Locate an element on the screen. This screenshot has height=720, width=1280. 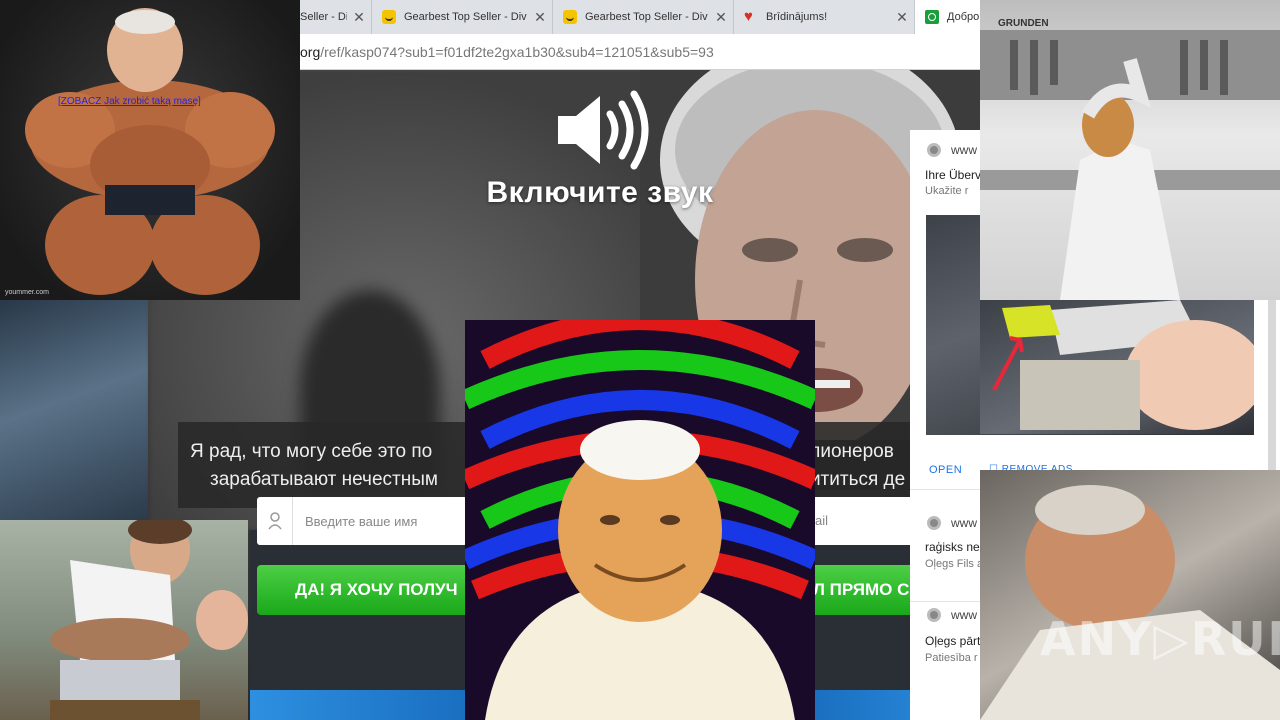
url-domain: org is located at coordinates (310, 52).